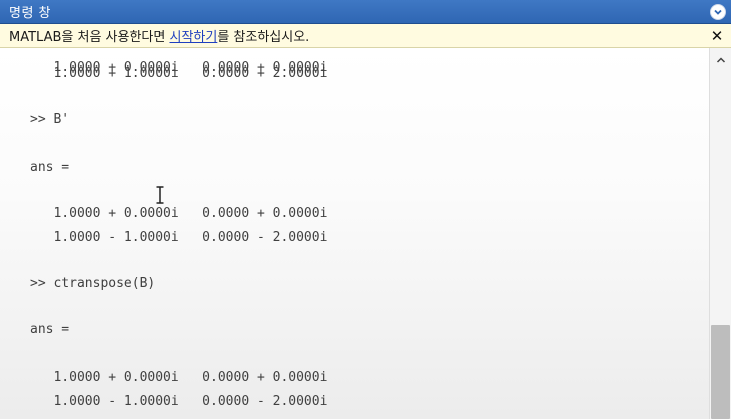 Image resolution: width=731 pixels, height=419 pixels. What do you see at coordinates (160, 195) in the screenshot?
I see `text-cursor-icon` at bounding box center [160, 195].